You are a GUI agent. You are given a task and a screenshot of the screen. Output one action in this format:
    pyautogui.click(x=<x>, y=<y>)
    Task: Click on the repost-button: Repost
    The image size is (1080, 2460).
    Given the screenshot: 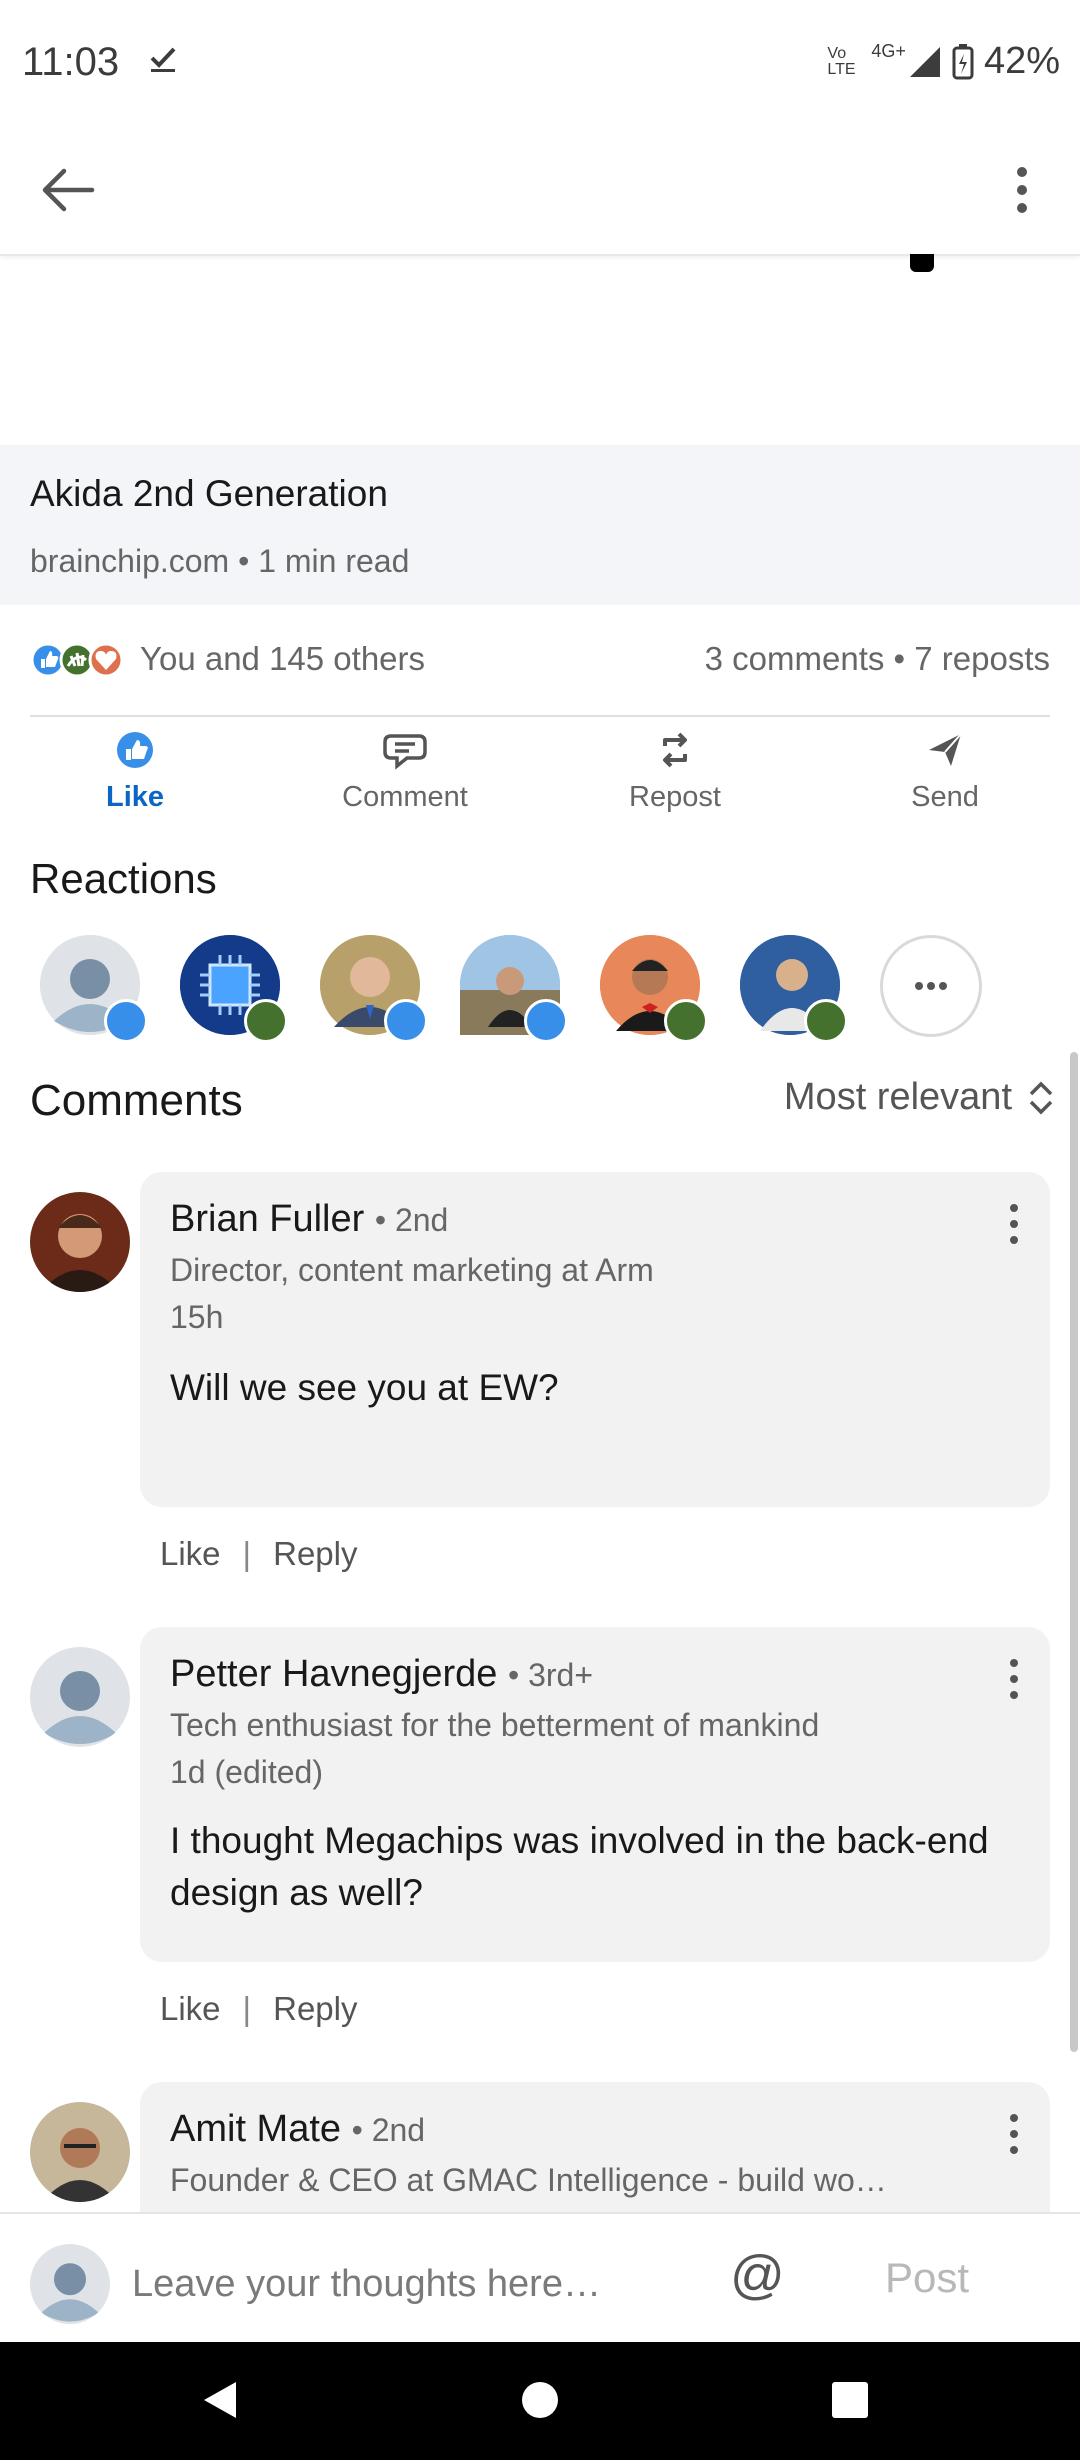 What is the action you would take?
    pyautogui.click(x=675, y=775)
    